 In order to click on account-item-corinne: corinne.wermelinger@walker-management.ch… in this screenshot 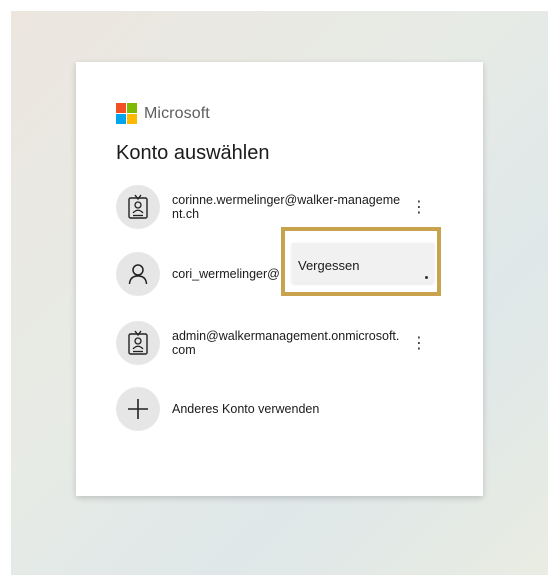, I will do `click(279, 207)`.